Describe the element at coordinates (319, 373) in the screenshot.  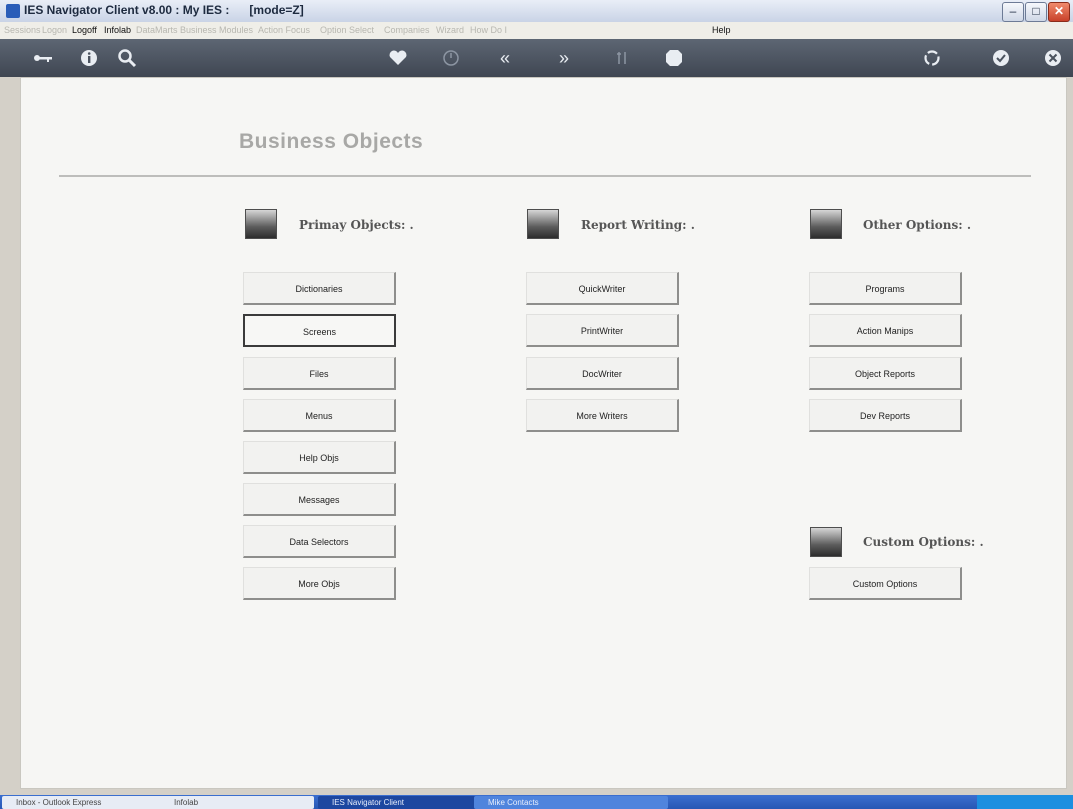
I see `files-button: Files` at that location.